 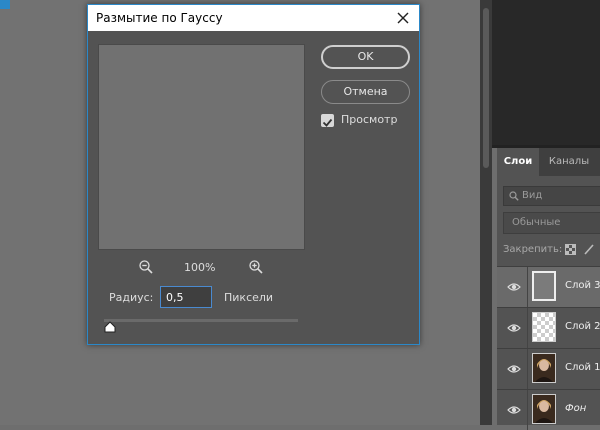 What do you see at coordinates (201, 320) in the screenshot?
I see `radius-slider-track` at bounding box center [201, 320].